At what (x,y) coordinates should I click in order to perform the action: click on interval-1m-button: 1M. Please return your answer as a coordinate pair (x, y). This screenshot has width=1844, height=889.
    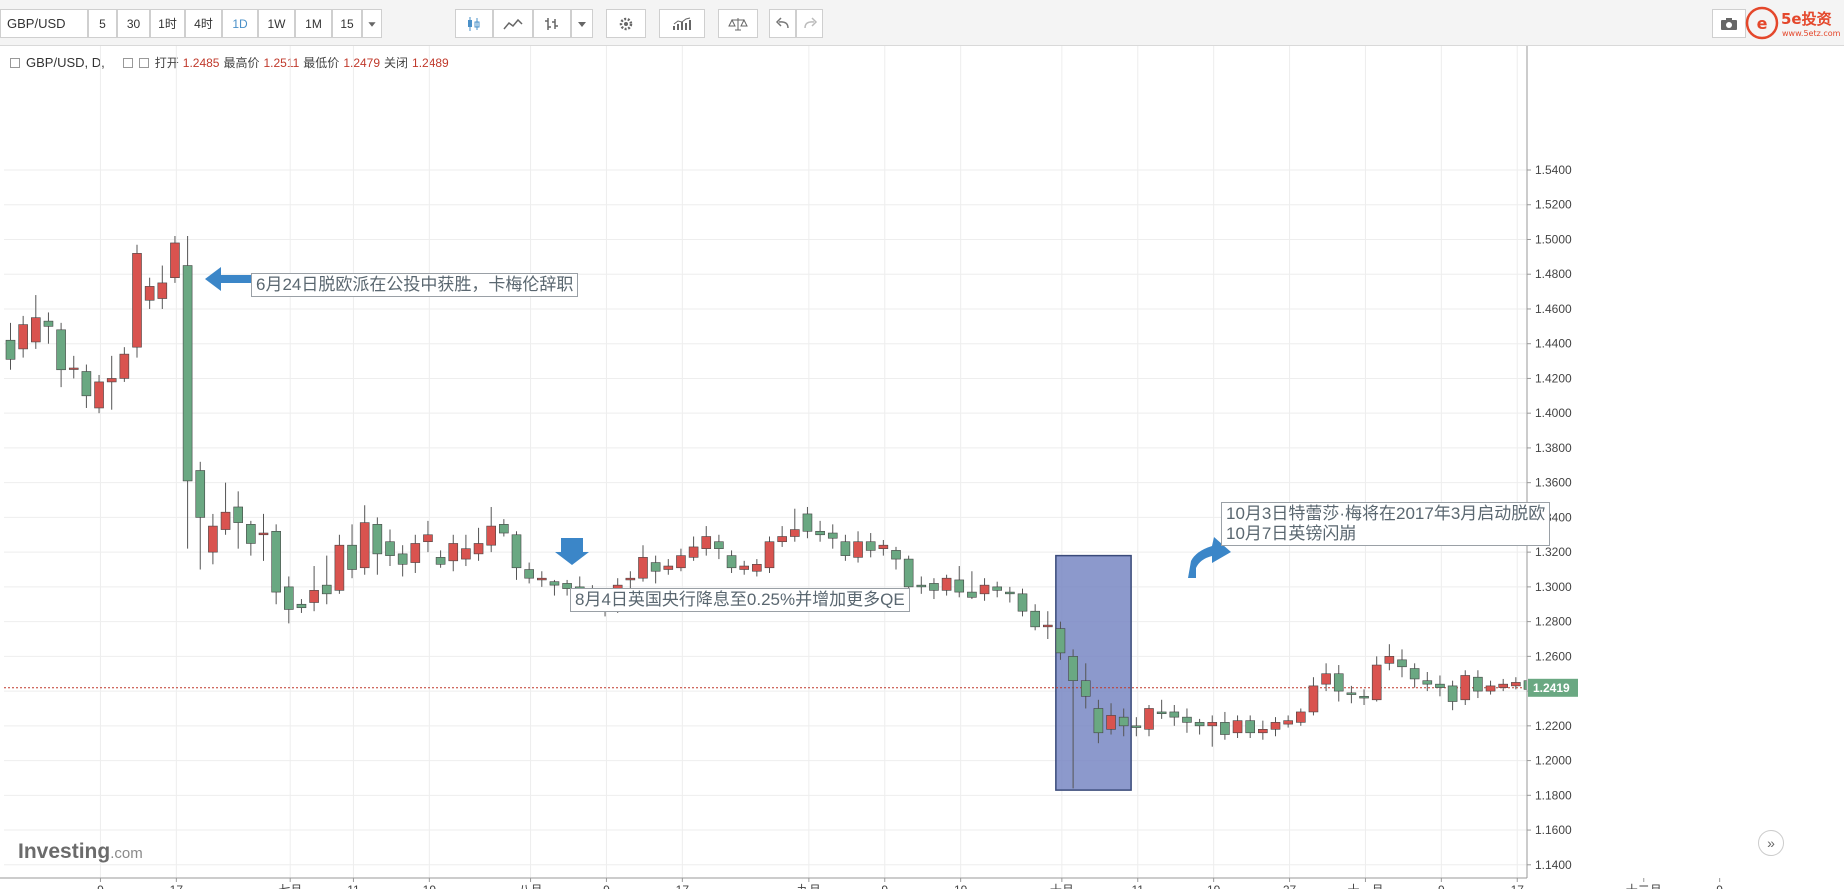
    Looking at the image, I should click on (313, 23).